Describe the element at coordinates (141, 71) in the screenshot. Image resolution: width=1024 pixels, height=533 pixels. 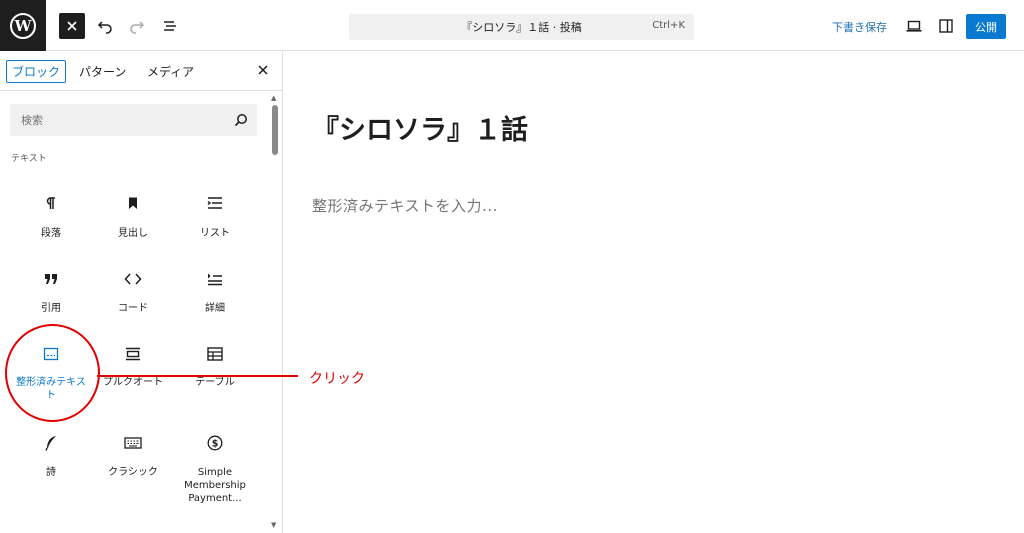
I see `inserter-tabs: ブロック パターン メディア` at that location.